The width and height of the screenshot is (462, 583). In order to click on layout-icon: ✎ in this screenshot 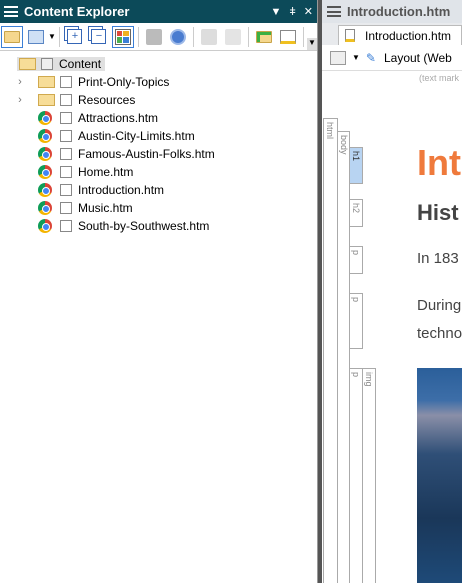, I will do `click(370, 57)`.